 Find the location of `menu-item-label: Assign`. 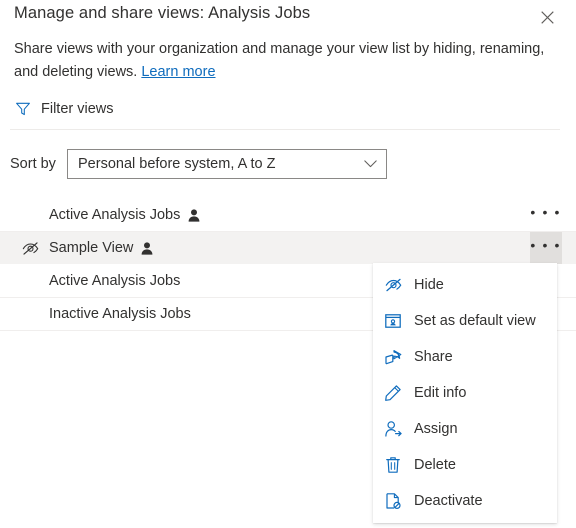

menu-item-label: Assign is located at coordinates (436, 429).